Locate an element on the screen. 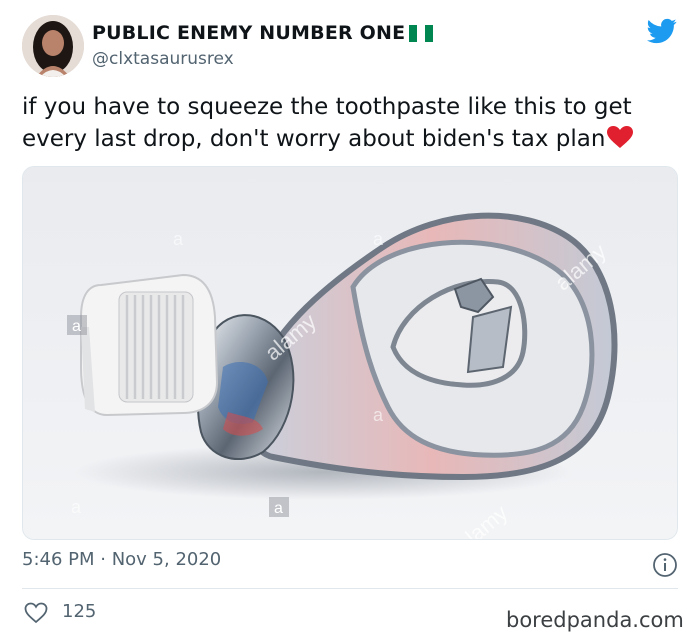 The height and width of the screenshot is (643, 700). twitter-bird-icon is located at coordinates (662, 31).